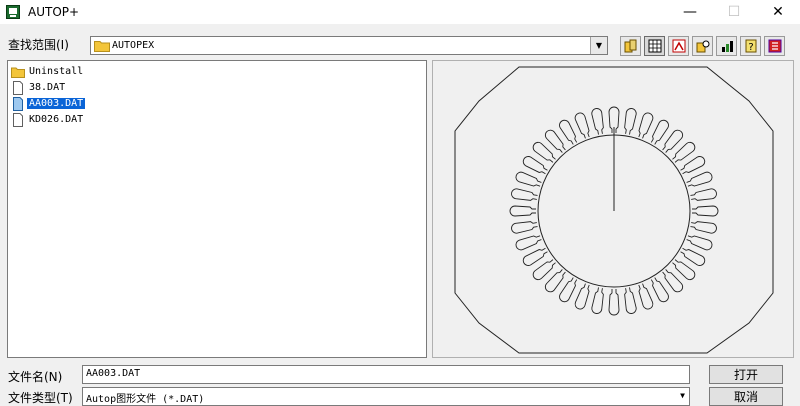  What do you see at coordinates (349, 45) in the screenshot?
I see `lookin-combo: AUTOPEX ▼` at bounding box center [349, 45].